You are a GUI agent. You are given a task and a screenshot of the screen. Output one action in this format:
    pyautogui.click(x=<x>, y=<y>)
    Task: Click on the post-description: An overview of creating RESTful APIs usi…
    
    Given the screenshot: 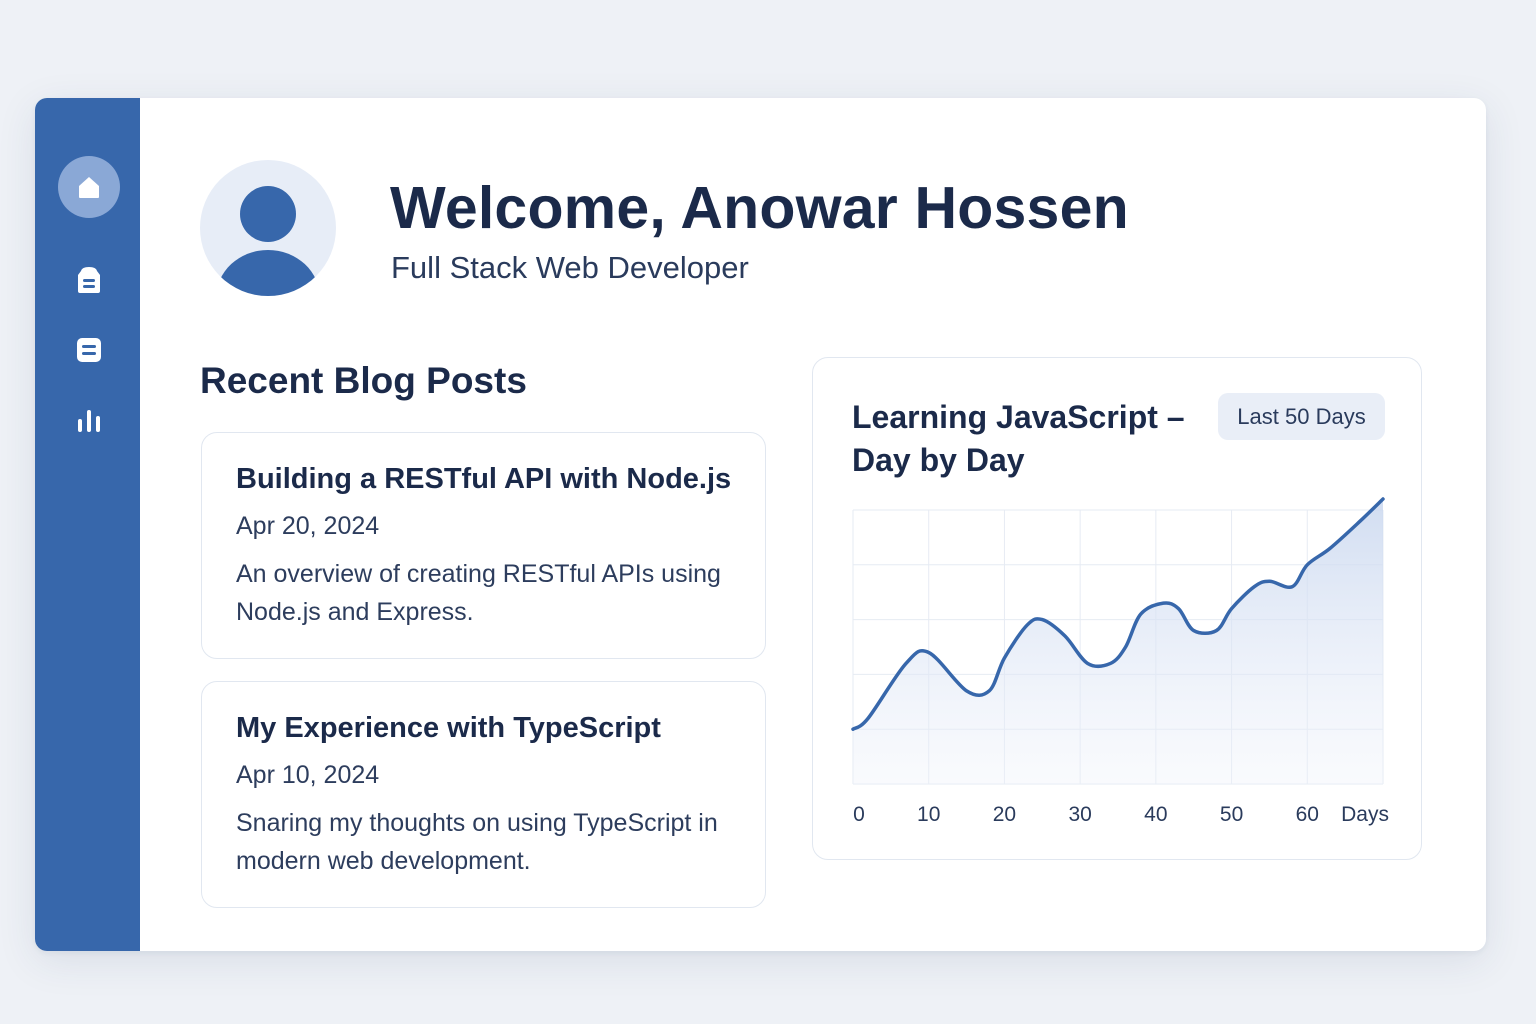 What is the action you would take?
    pyautogui.click(x=478, y=593)
    